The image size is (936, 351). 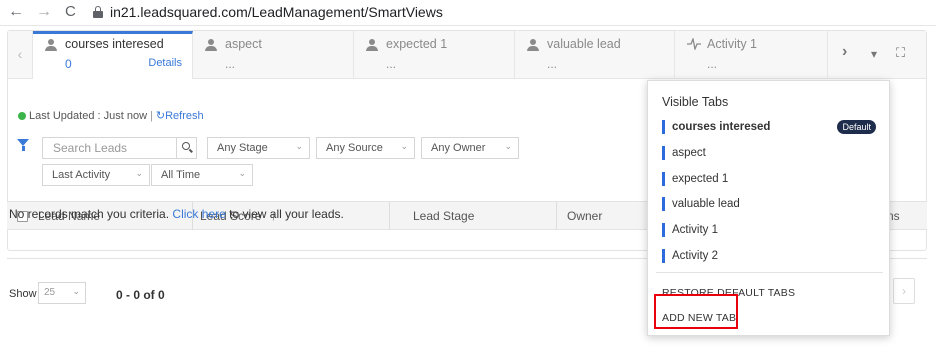 What do you see at coordinates (900, 53) in the screenshot?
I see `expand-icon: ⛶` at bounding box center [900, 53].